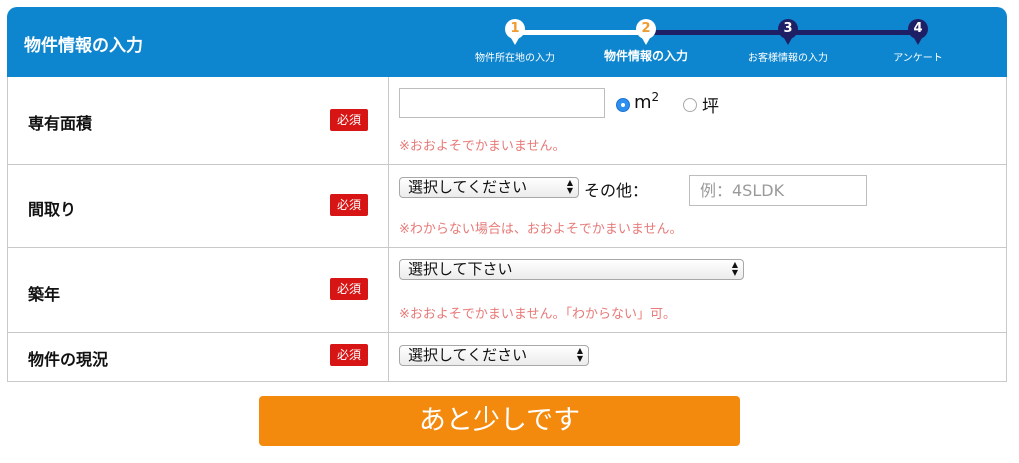 Image resolution: width=1019 pixels, height=463 pixels. I want to click on unit-tsubo-label: 坪, so click(710, 107).